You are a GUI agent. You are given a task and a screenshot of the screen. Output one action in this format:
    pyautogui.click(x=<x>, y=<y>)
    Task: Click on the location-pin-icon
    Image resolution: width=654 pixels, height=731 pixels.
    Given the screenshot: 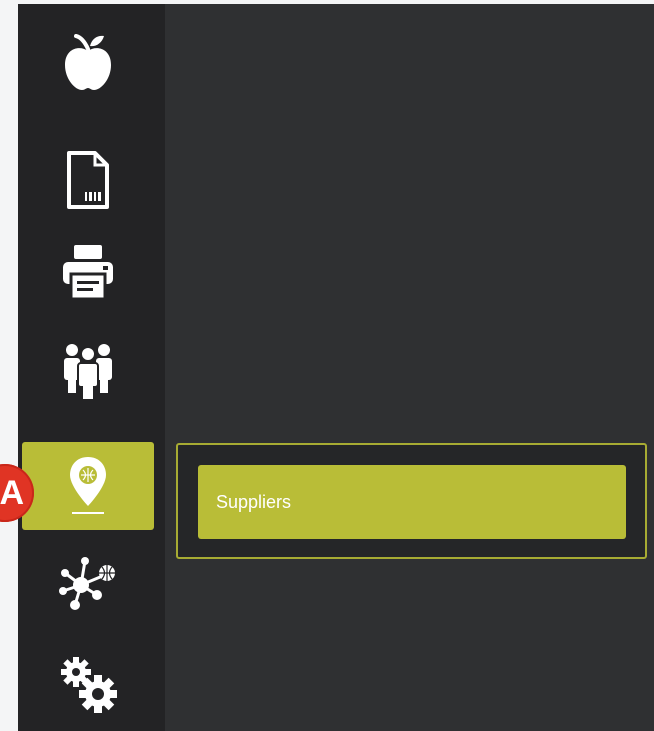 What is the action you would take?
    pyautogui.click(x=88, y=485)
    